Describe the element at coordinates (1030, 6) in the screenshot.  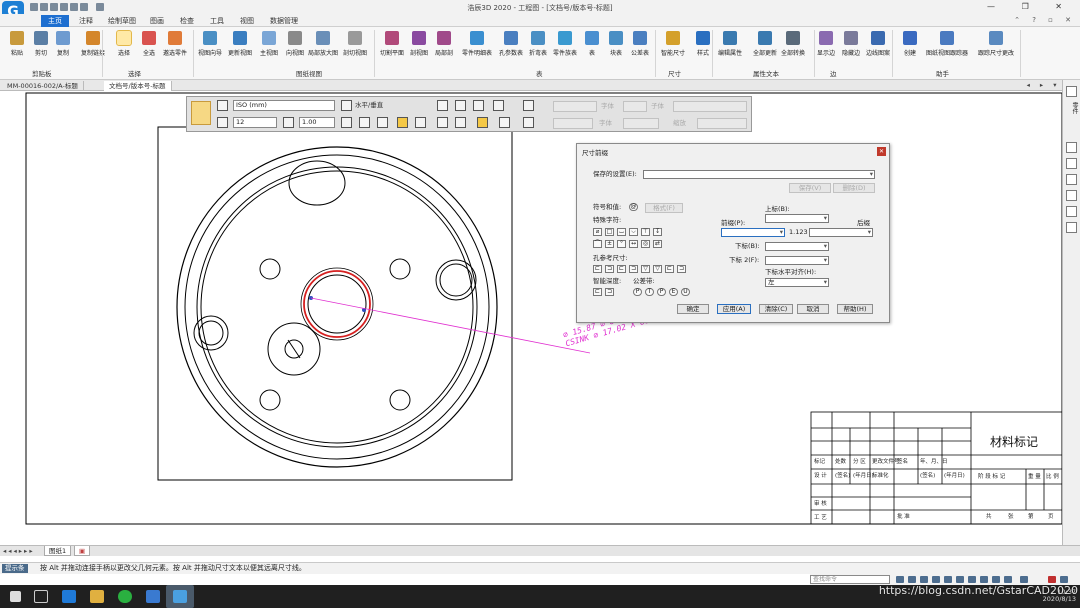
I see `window-controls: — ❐ ✕` at that location.